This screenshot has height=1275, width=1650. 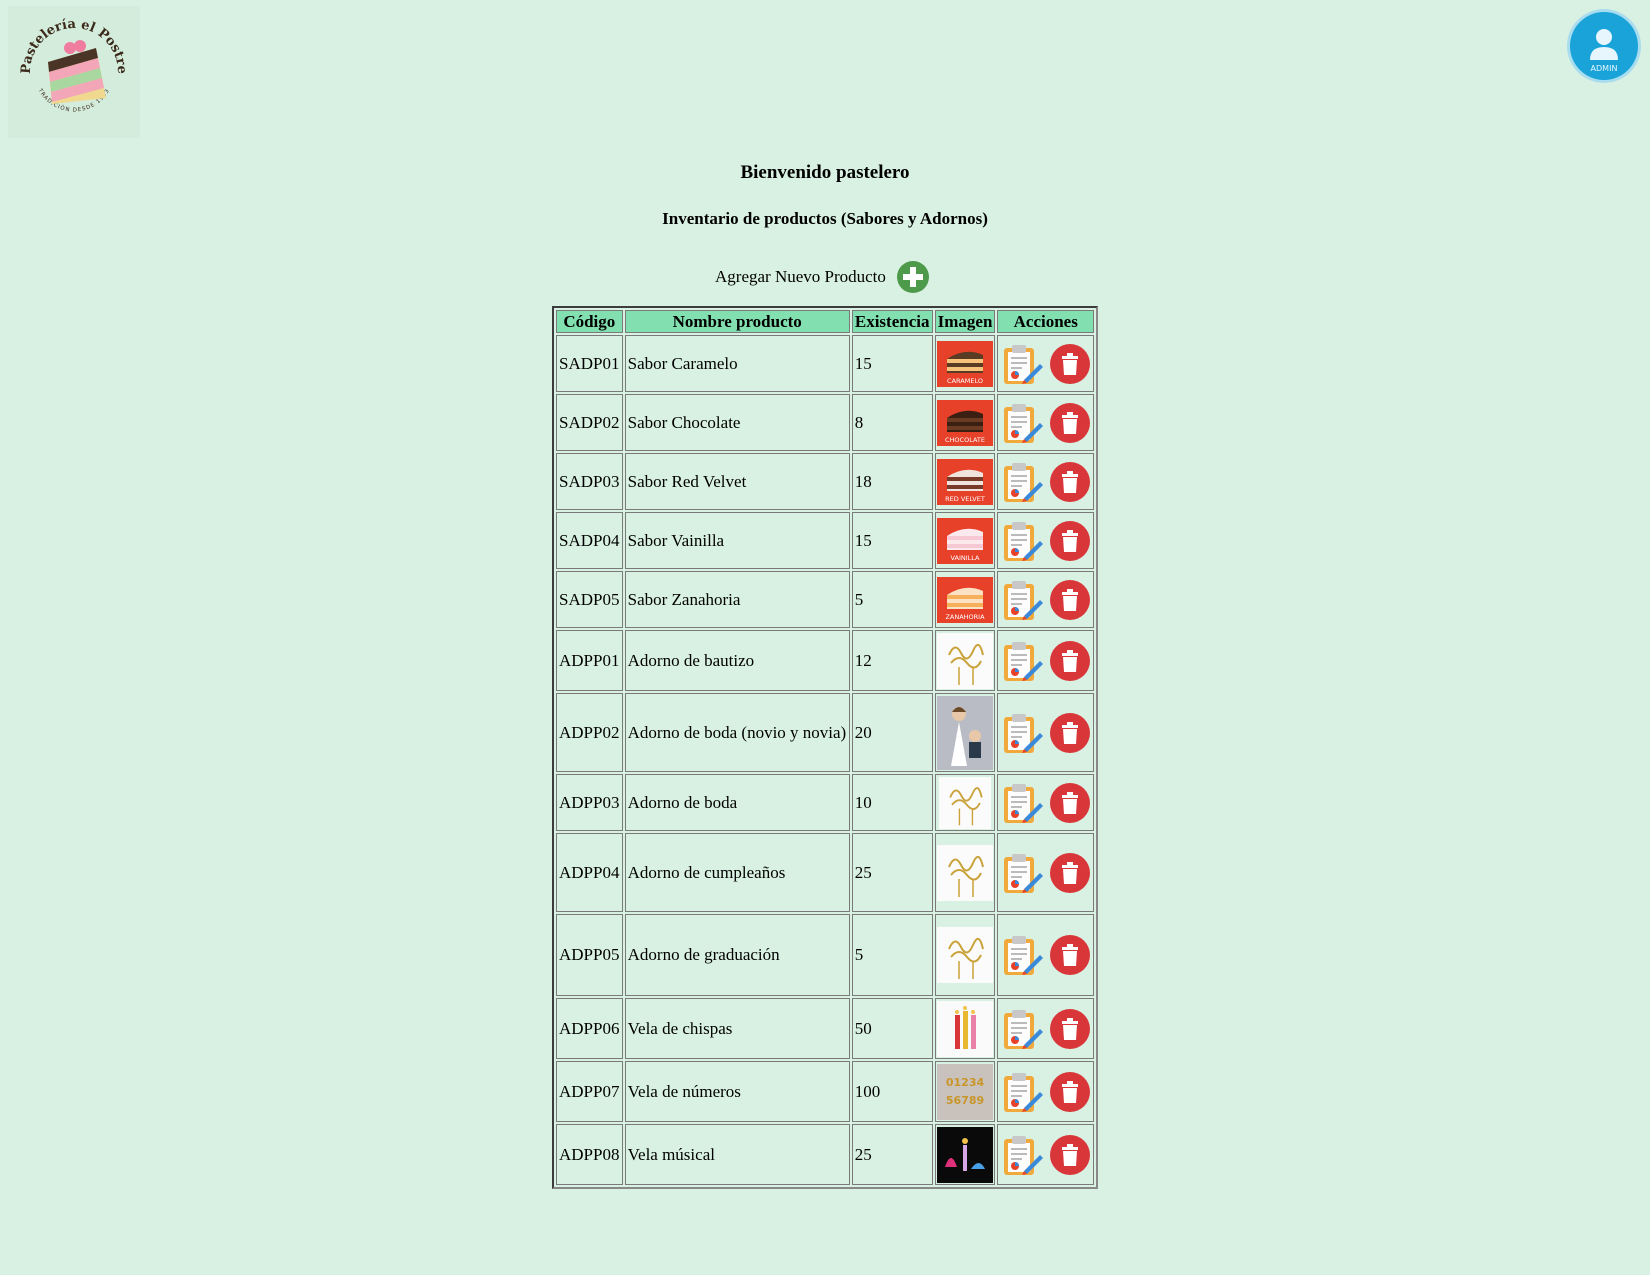 What do you see at coordinates (825, 540) in the screenshot?
I see `table-row: SADP04 Sabor Vainilla 15 VAINILLA` at bounding box center [825, 540].